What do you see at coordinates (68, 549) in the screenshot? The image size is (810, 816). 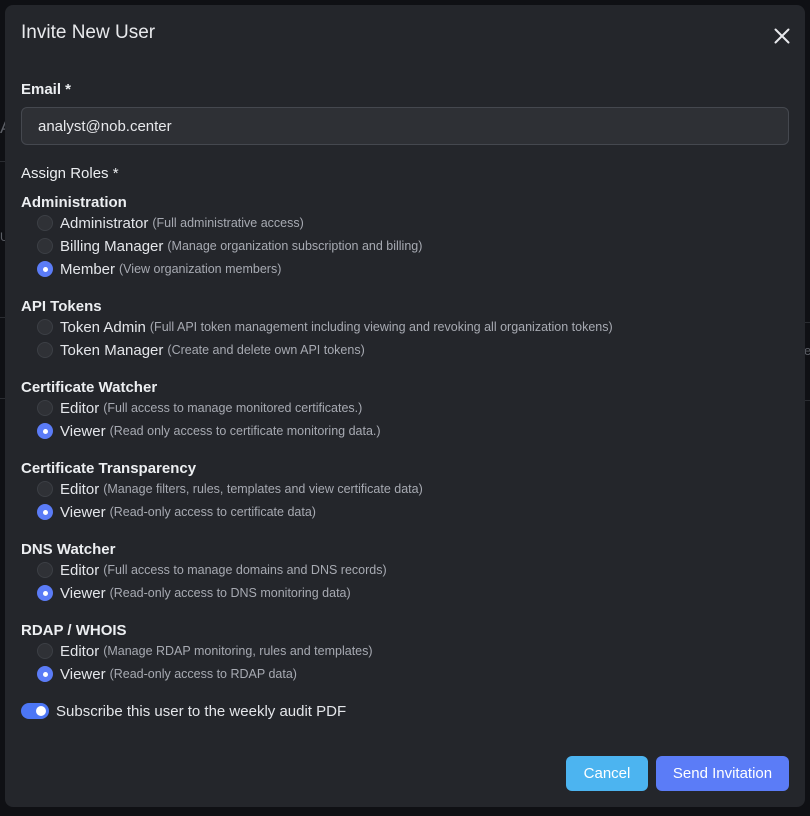 I see `role-group-title: DNS Watcher` at bounding box center [68, 549].